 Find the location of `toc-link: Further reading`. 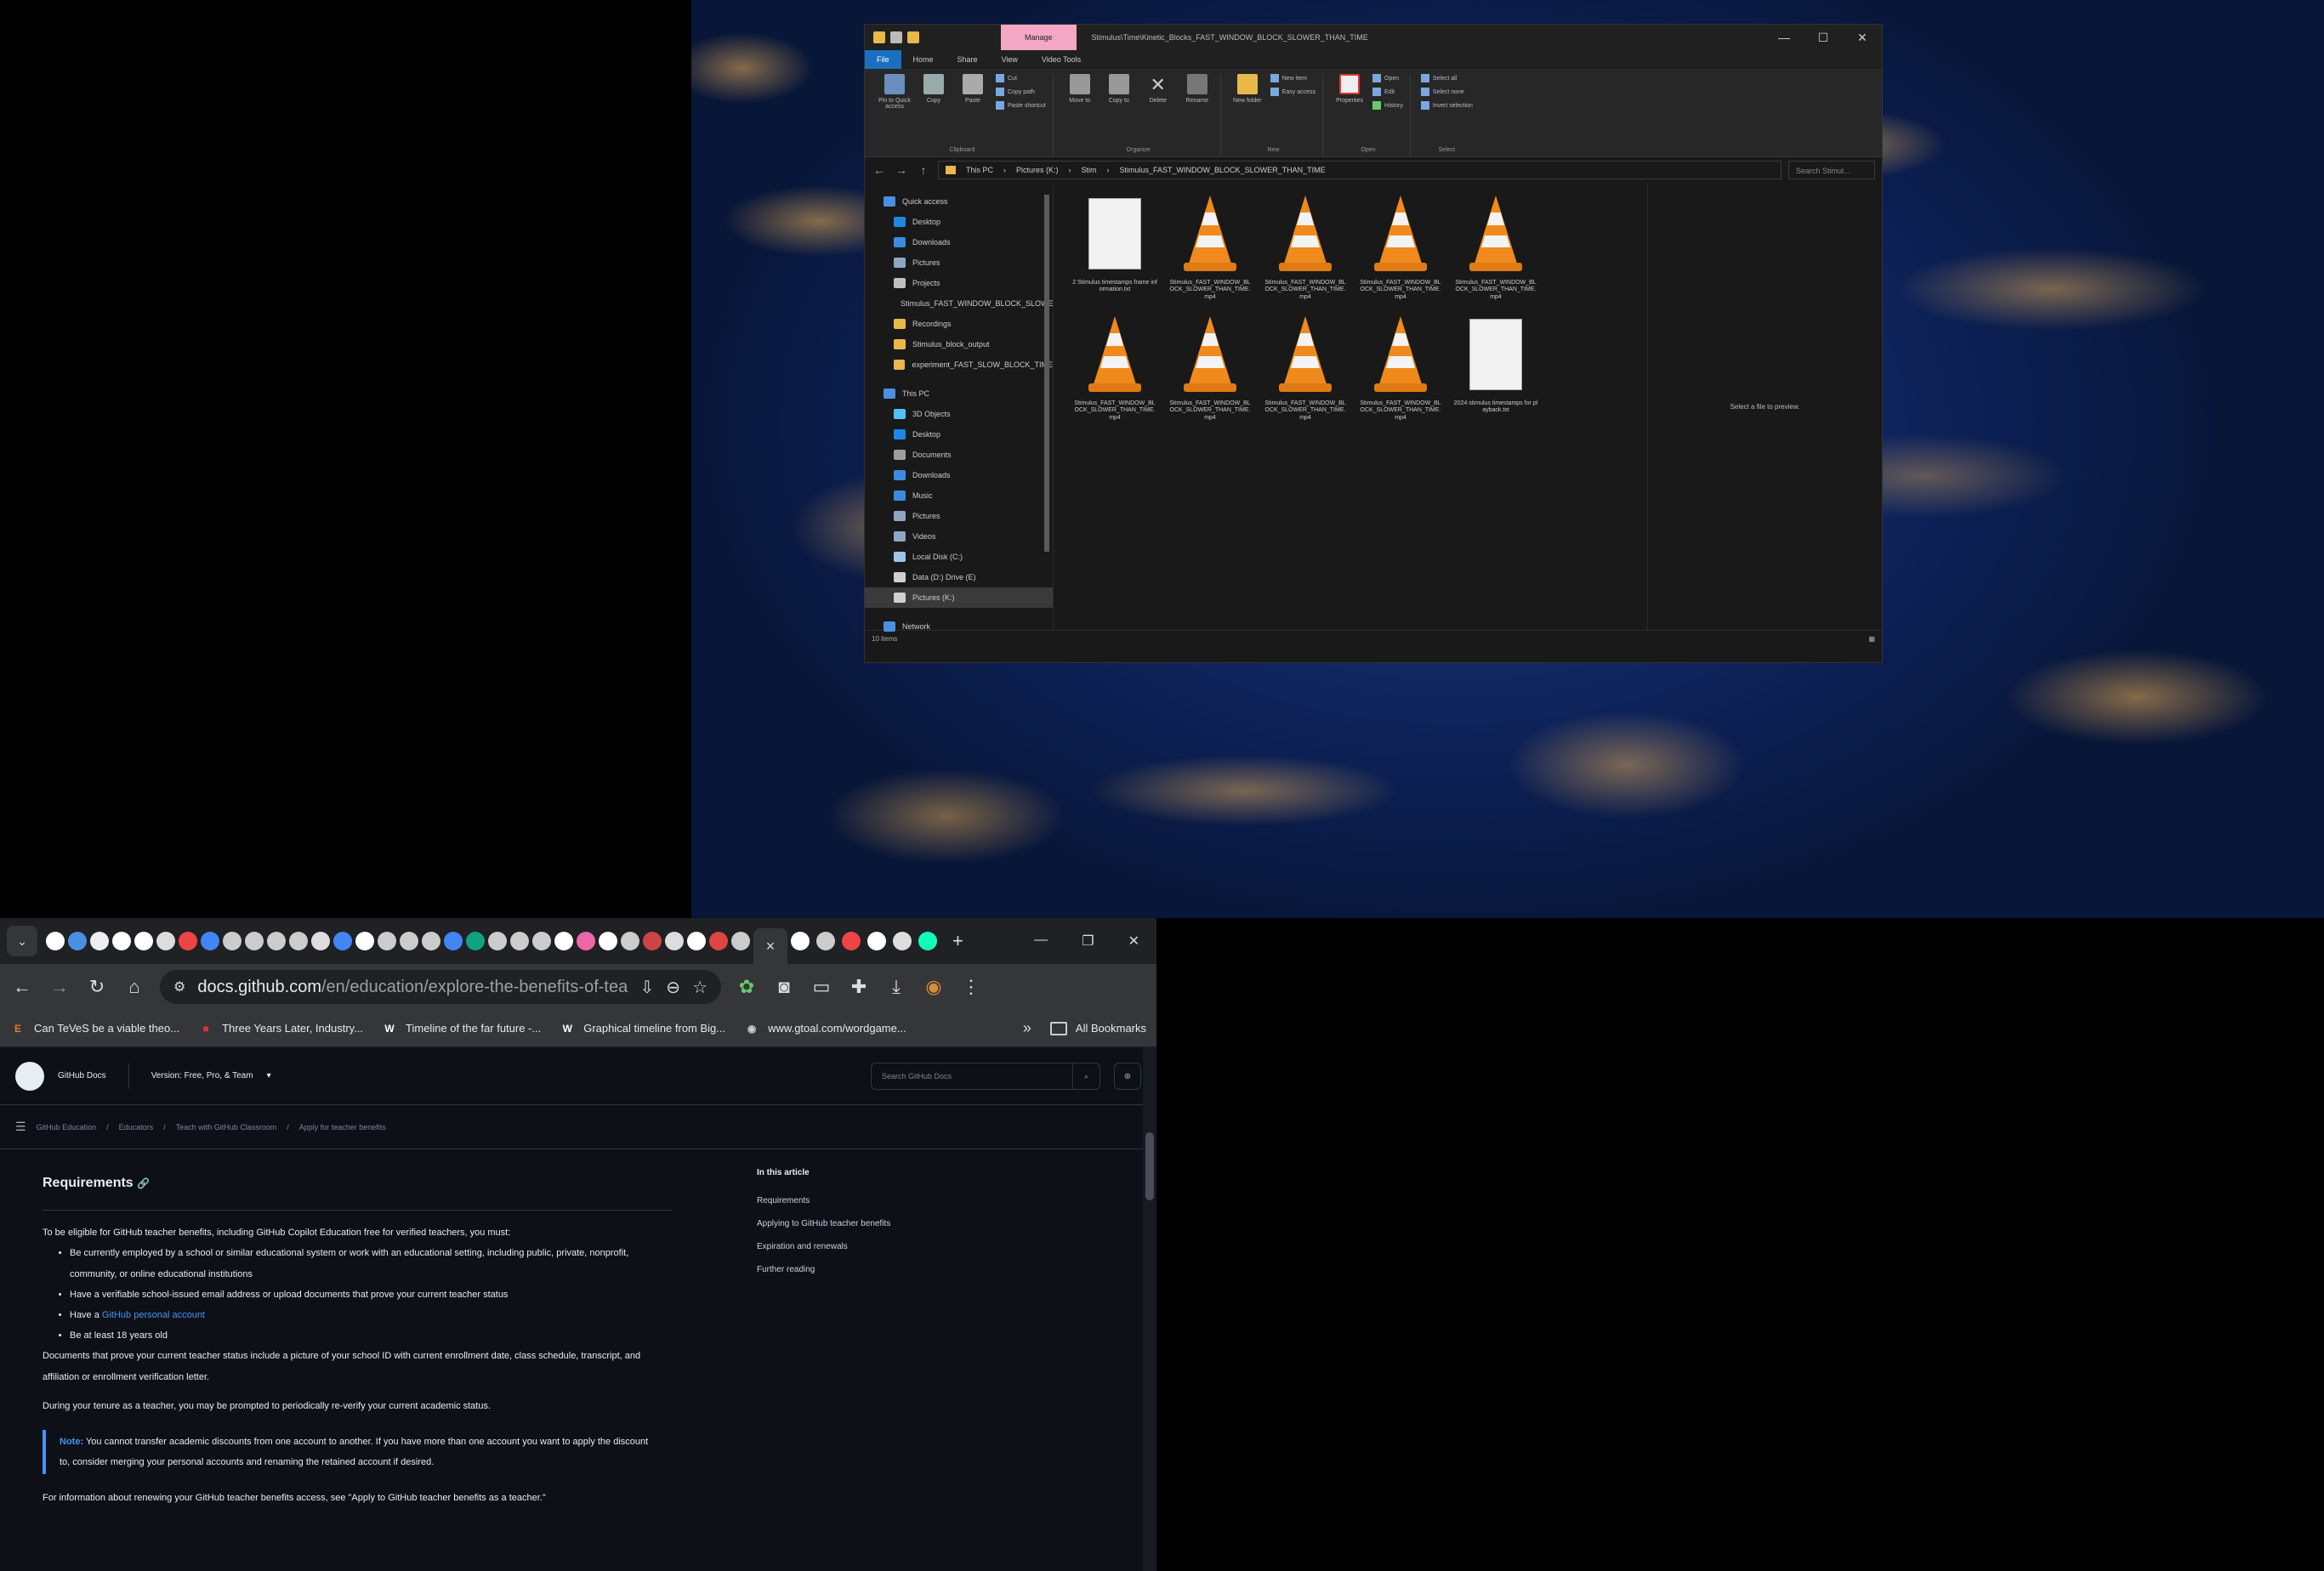

toc-link: Further reading is located at coordinates (823, 1269).